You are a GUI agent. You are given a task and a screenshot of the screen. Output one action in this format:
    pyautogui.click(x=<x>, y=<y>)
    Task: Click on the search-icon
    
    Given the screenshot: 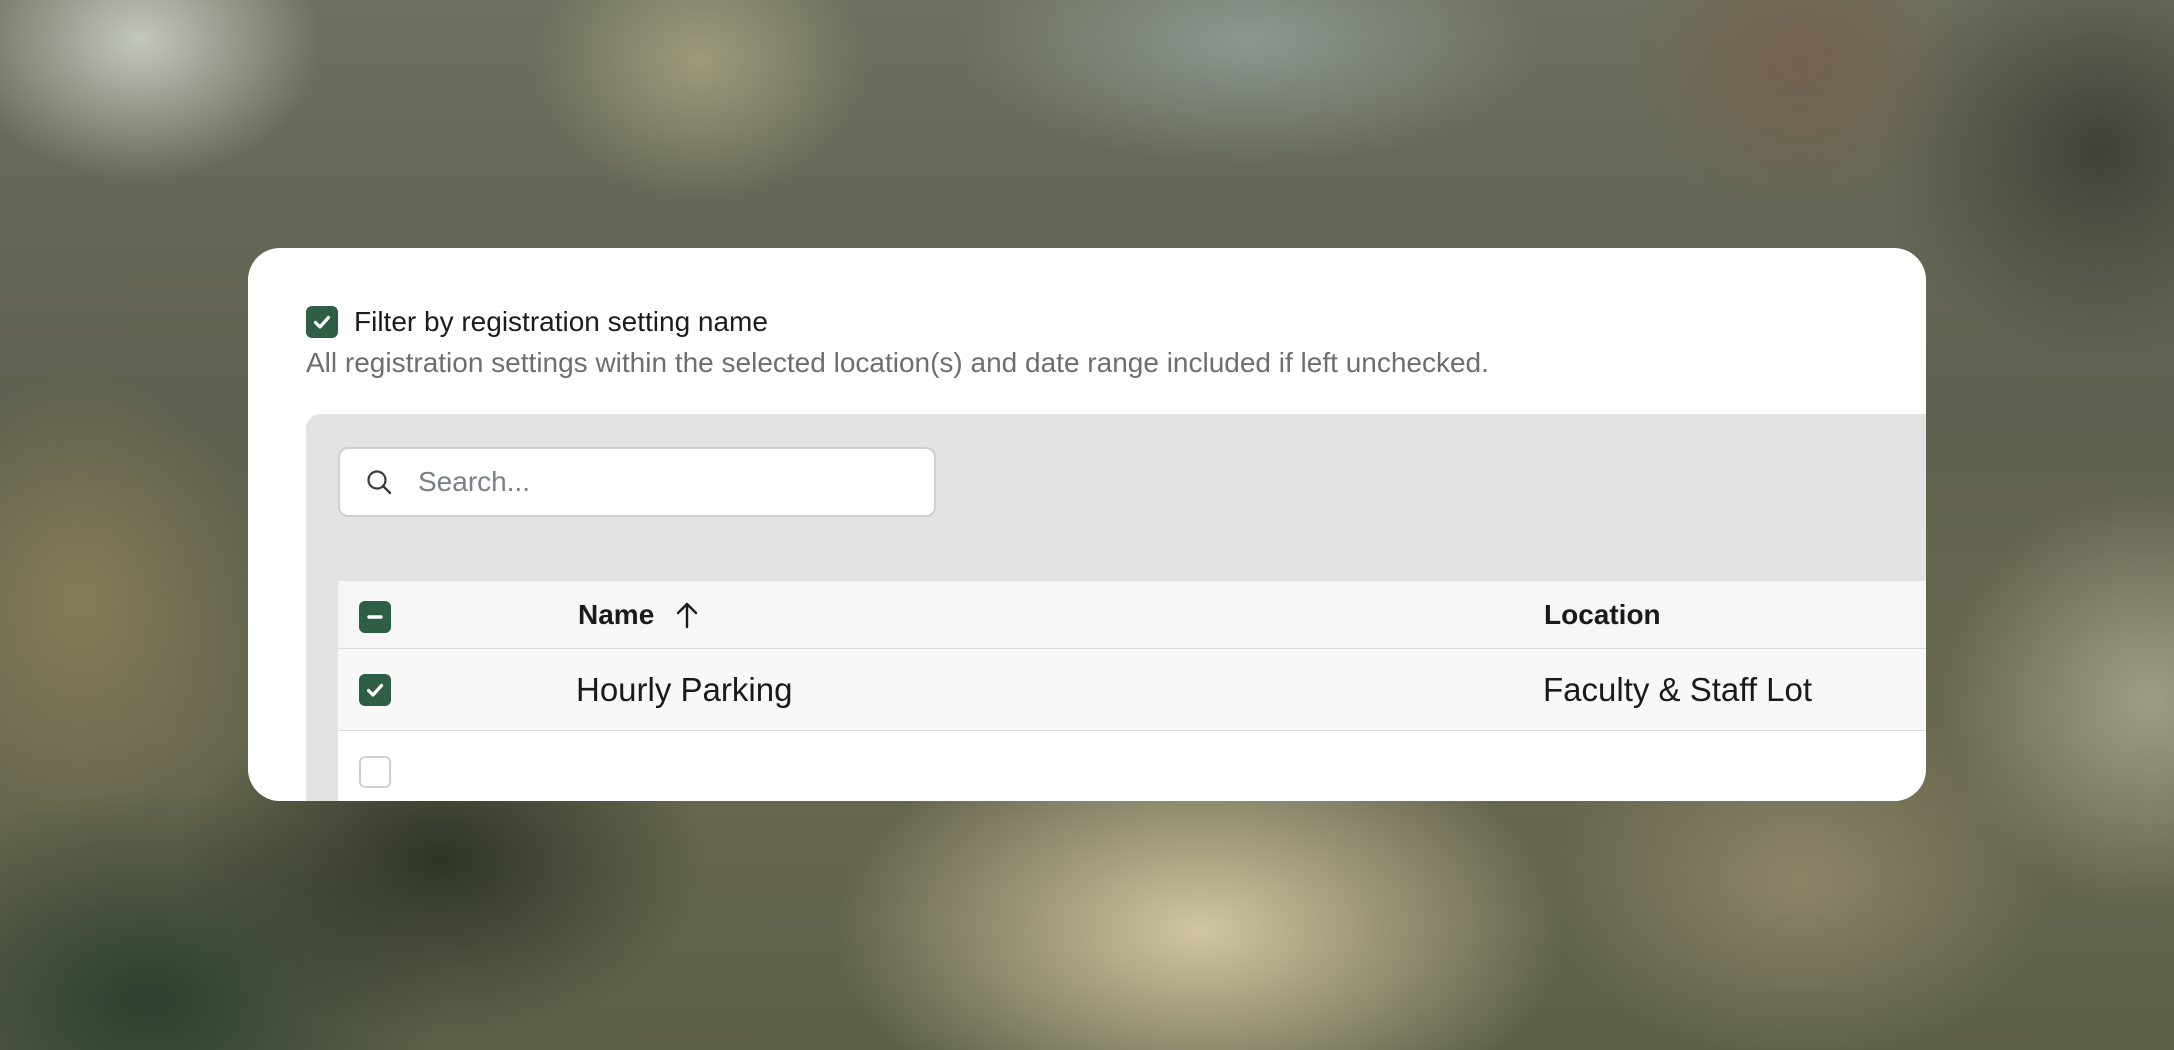 What is the action you would take?
    pyautogui.click(x=379, y=482)
    